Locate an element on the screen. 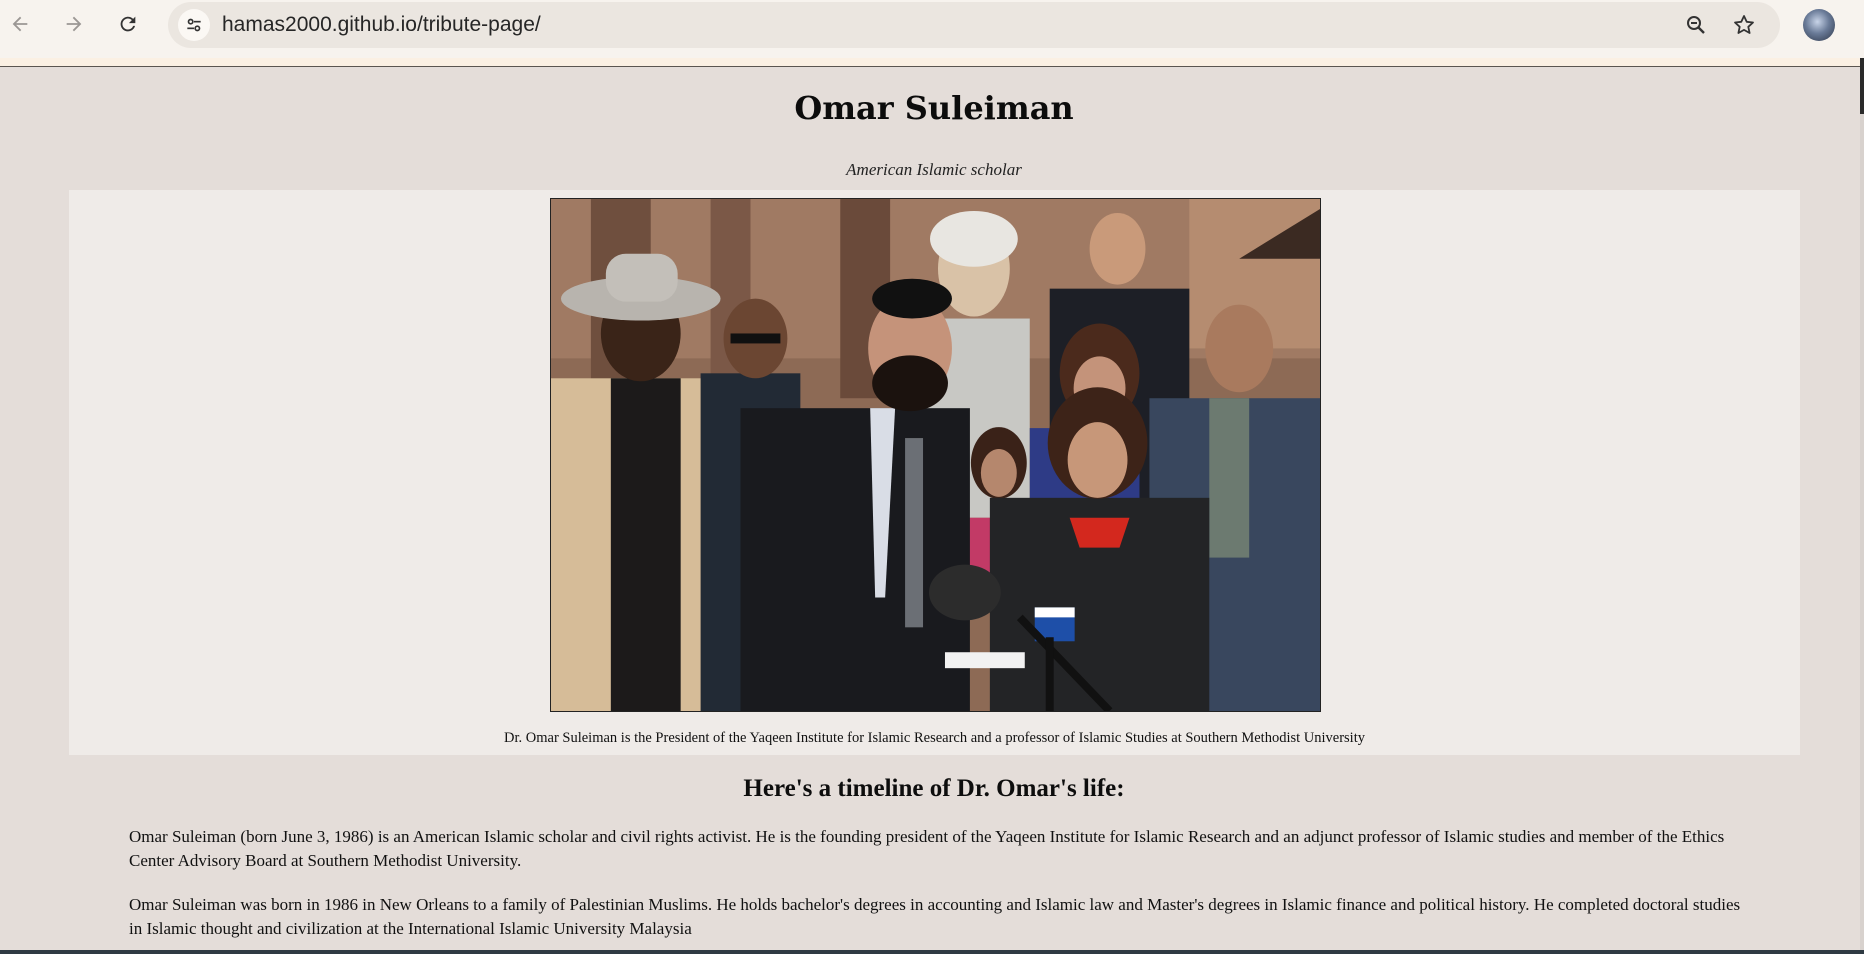  star-icon is located at coordinates (1744, 24).